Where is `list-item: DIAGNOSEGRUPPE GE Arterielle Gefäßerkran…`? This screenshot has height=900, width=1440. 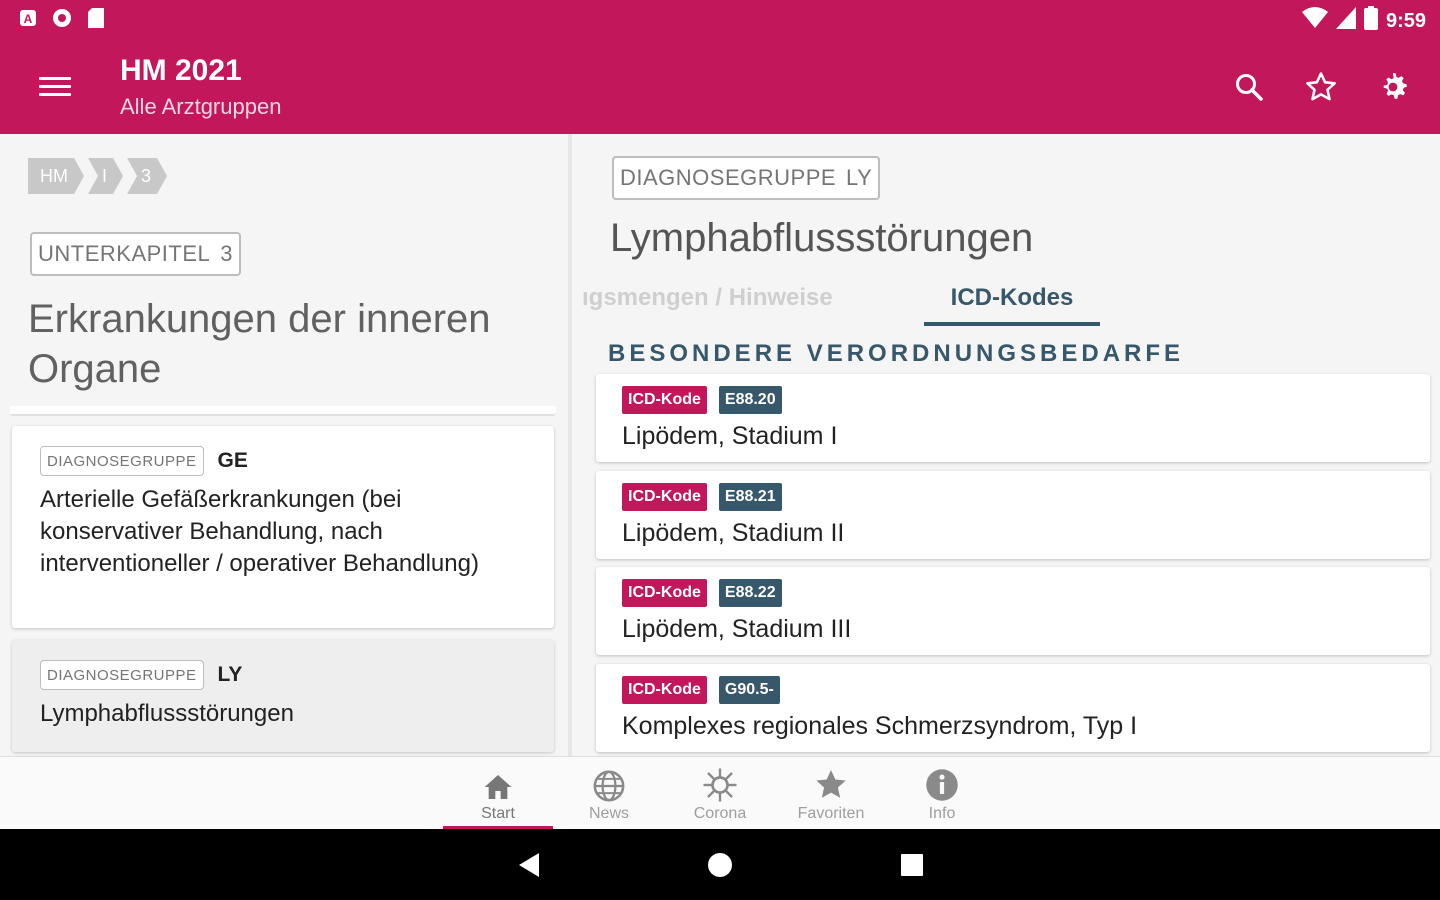
list-item: DIAGNOSEGRUPPE GE Arterielle Gefäßerkran… is located at coordinates (283, 527).